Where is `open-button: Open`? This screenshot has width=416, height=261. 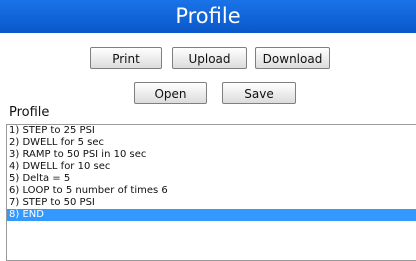
open-button: Open is located at coordinates (170, 93).